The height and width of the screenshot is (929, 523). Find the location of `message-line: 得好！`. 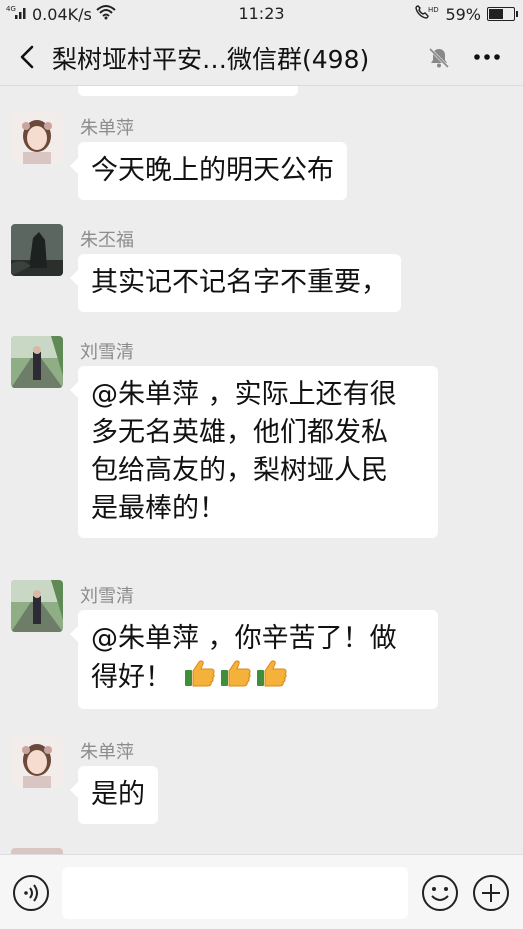

message-line: 得好！ is located at coordinates (258, 678).